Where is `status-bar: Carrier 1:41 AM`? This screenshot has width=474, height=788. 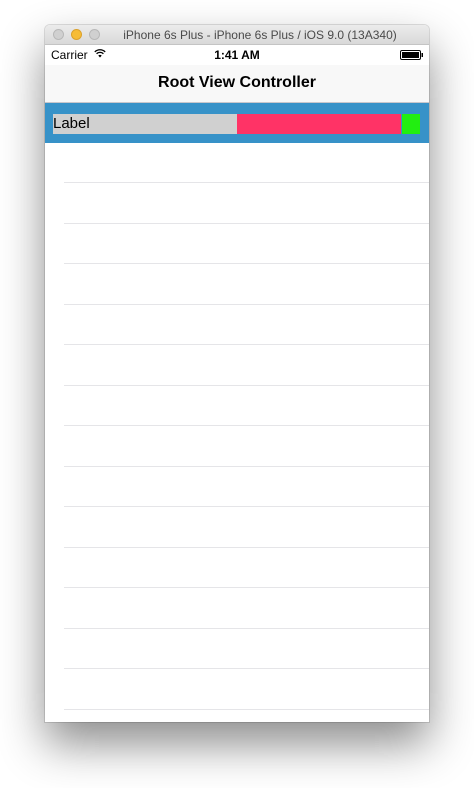
status-bar: Carrier 1:41 AM is located at coordinates (237, 55).